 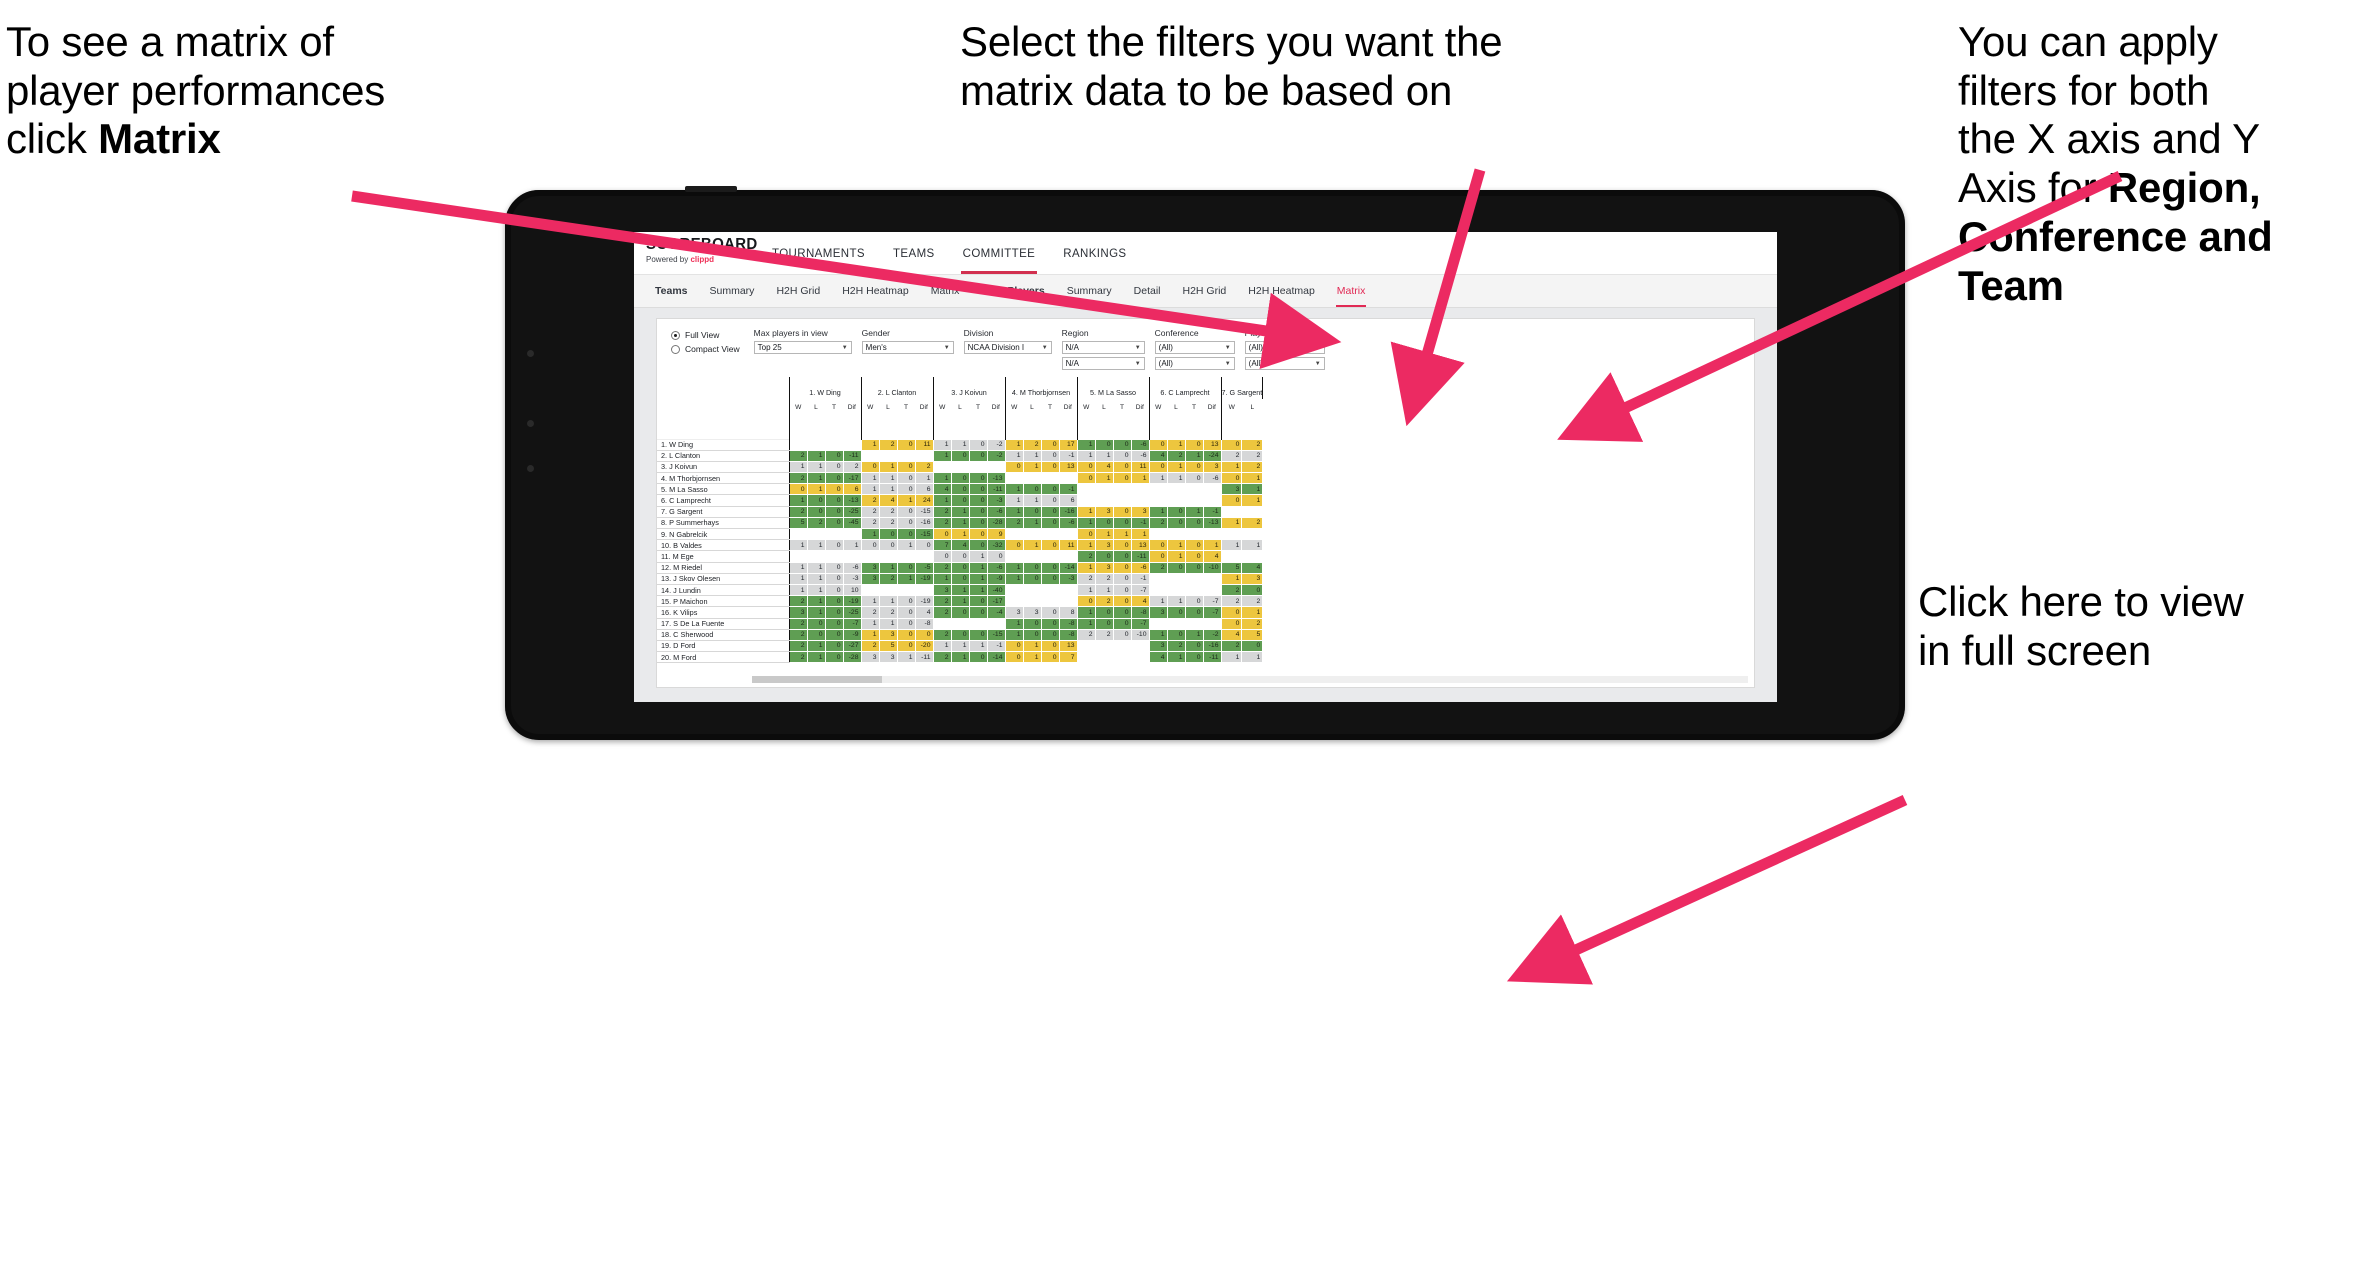 I want to click on matrix-cell: 17, so click(x=1068, y=444).